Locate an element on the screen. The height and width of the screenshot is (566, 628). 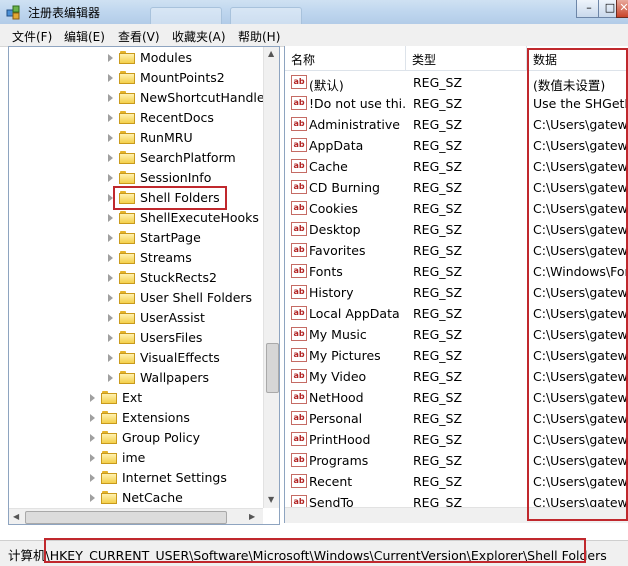
tree-item: UsersFiles is located at coordinates (136, 338).